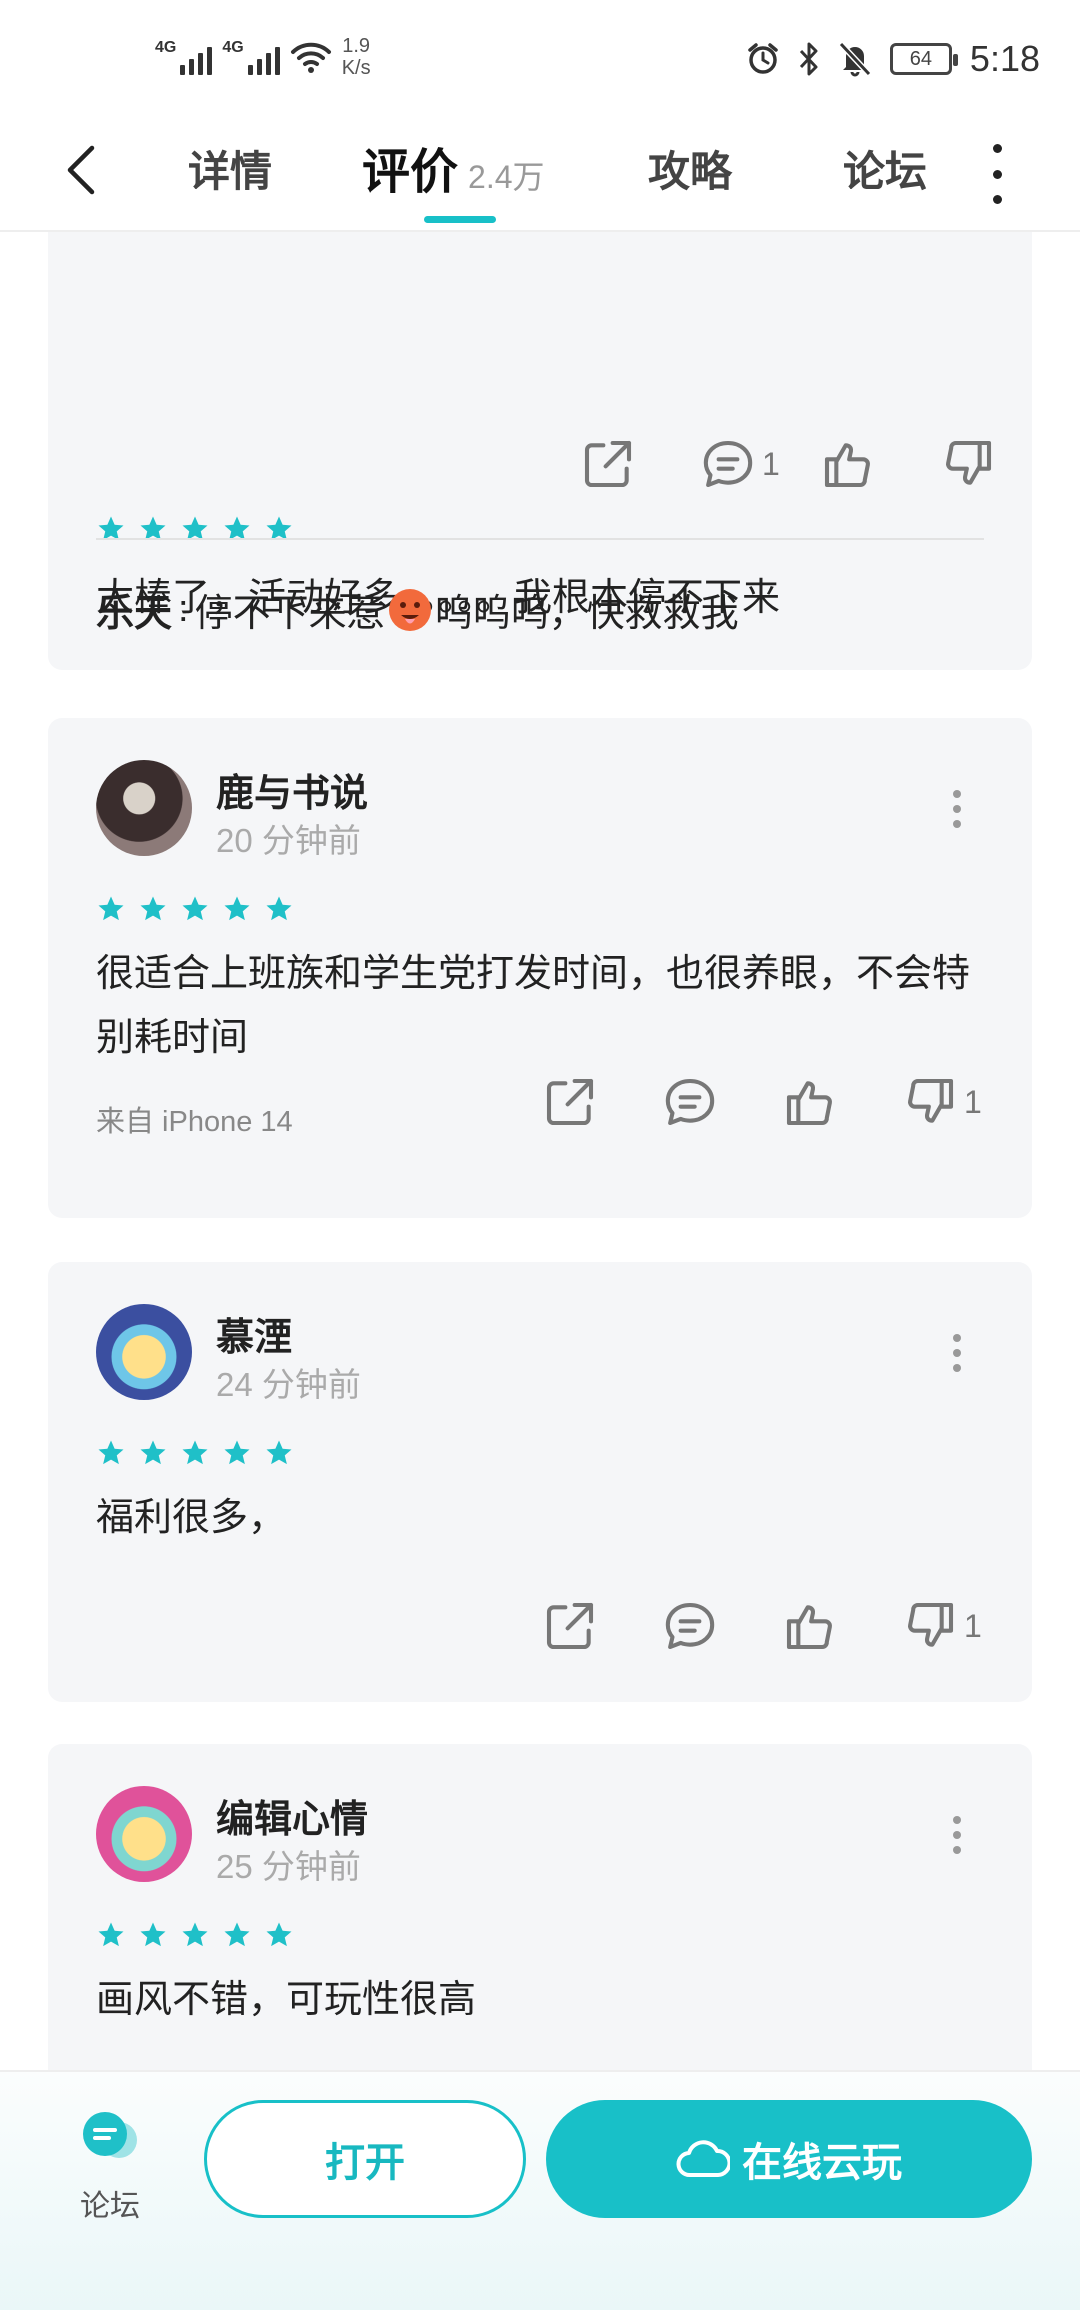 The height and width of the screenshot is (2310, 1080). I want to click on face-with-tongue-emoji-icon, so click(409, 609).